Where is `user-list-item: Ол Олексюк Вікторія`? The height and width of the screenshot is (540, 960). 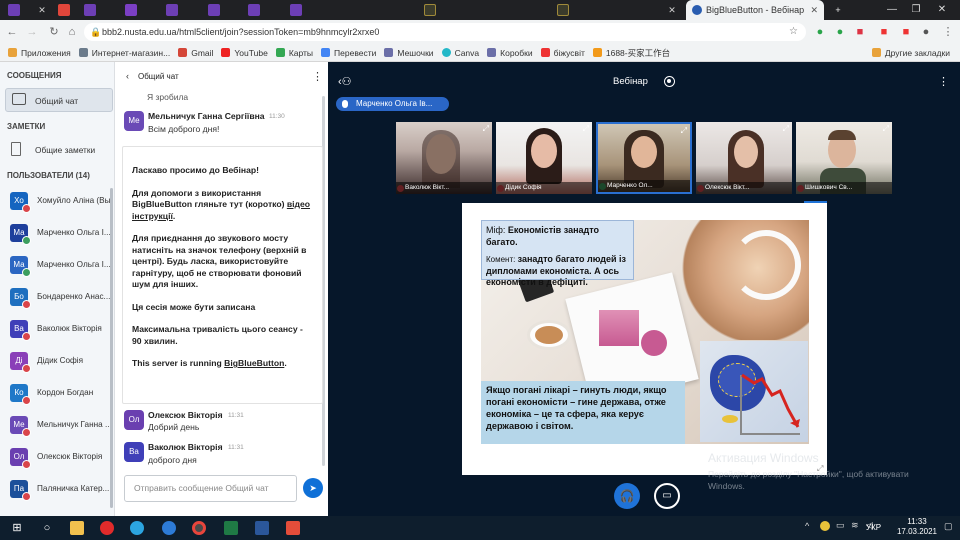 user-list-item: Ол Олексюк Вікторія is located at coordinates (60, 460).